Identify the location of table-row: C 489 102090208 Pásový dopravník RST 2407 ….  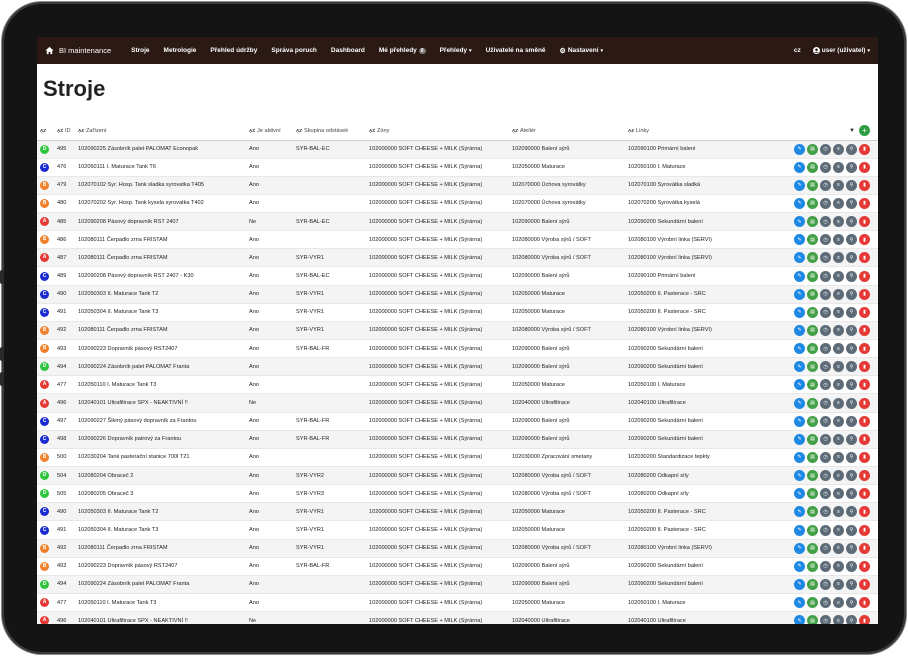
(457, 276).